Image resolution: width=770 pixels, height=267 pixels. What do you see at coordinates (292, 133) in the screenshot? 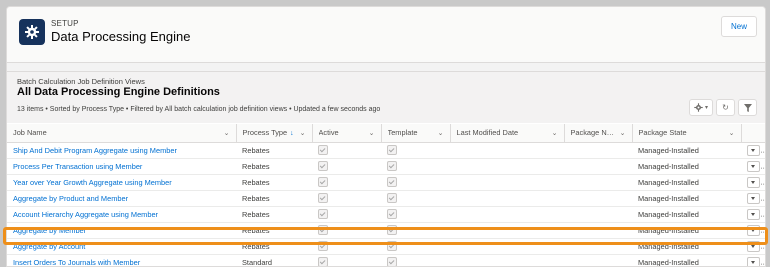
I see `arrow-down-icon: ↓` at bounding box center [292, 133].